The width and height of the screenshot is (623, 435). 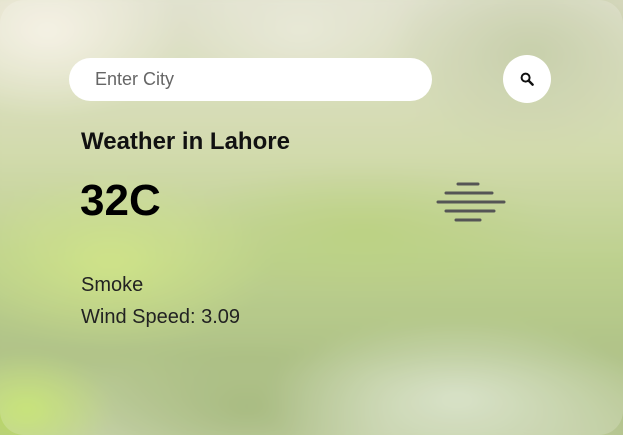 I want to click on wind-speed: Wind Speed: 3.09, so click(x=160, y=317).